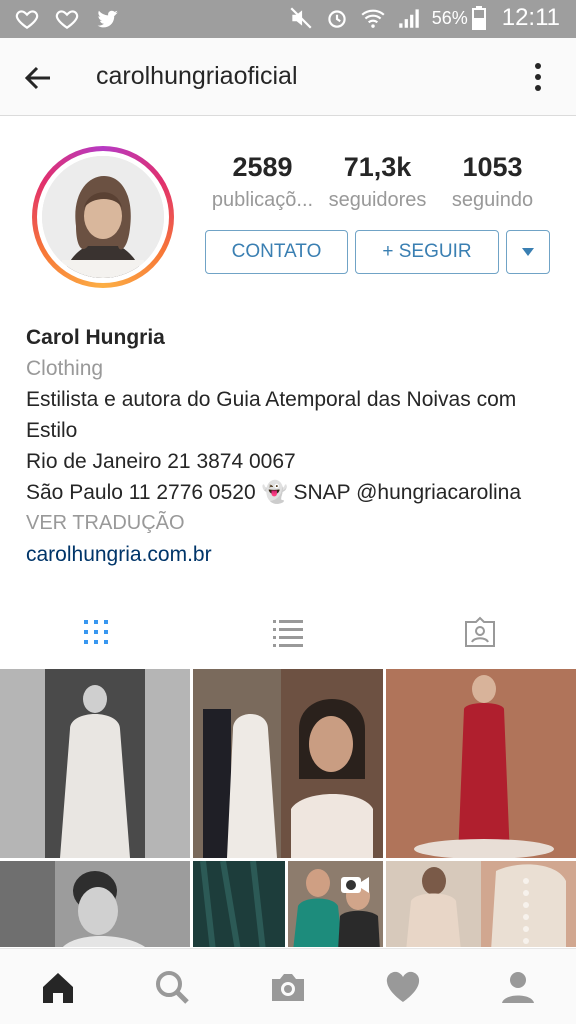 This screenshot has width=576, height=1024. I want to click on signal-icon, so click(408, 18).